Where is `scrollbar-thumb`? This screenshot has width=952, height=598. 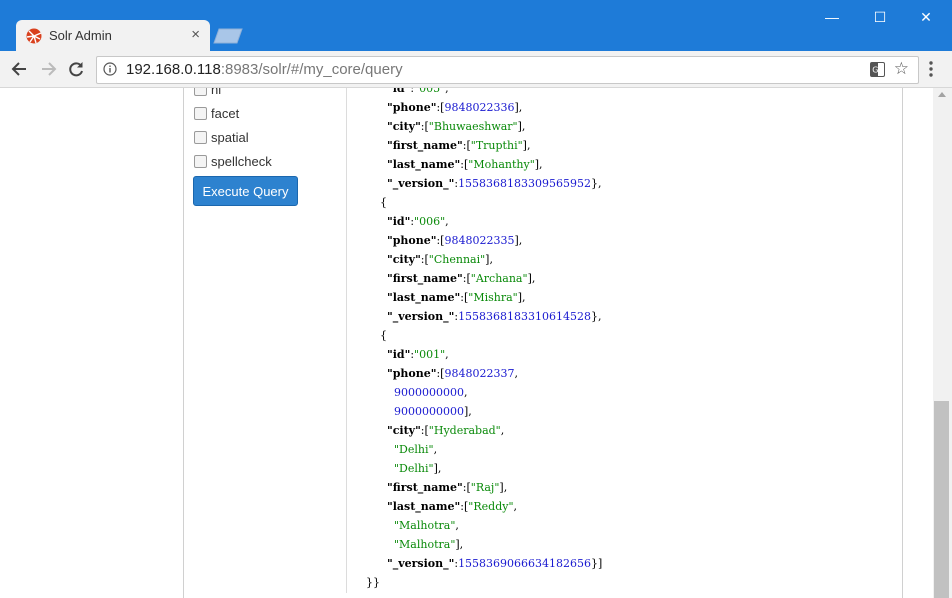
scrollbar-thumb is located at coordinates (941, 499).